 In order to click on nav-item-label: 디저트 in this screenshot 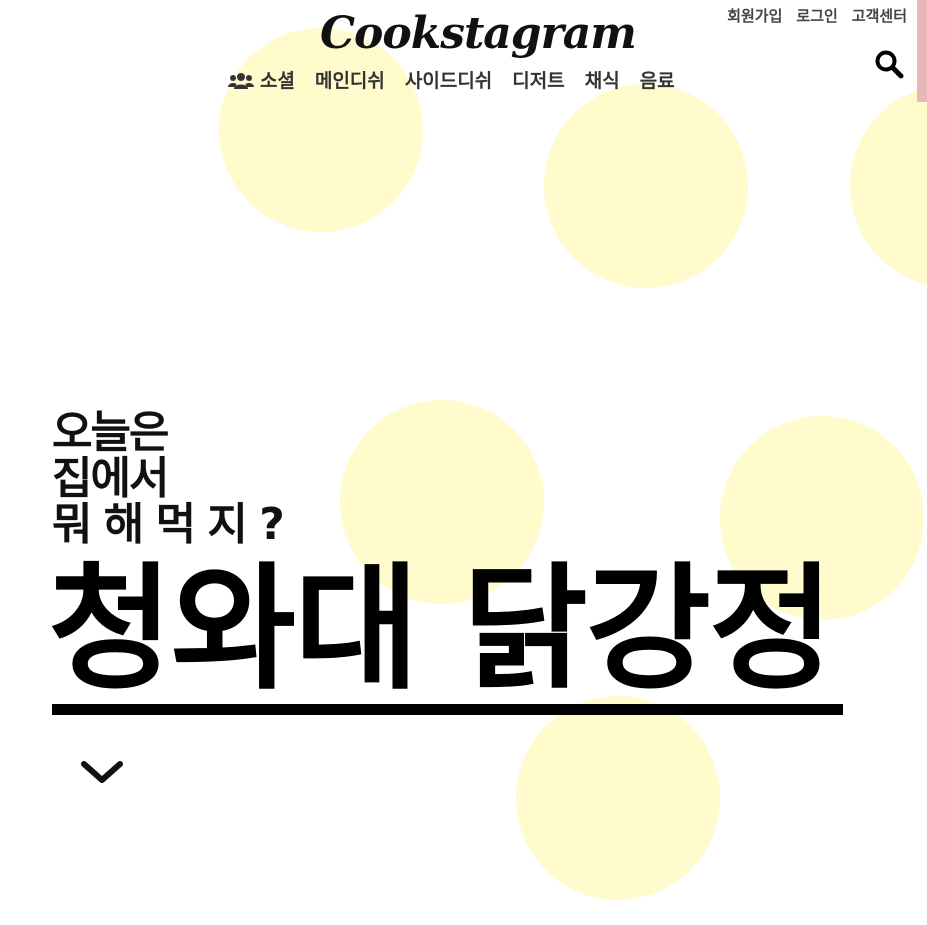, I will do `click(538, 81)`.